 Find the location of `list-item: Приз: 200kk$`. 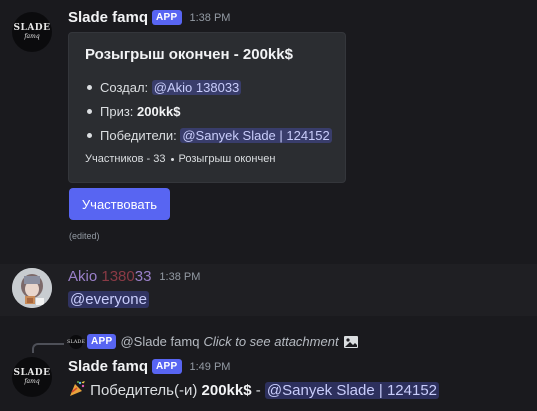

list-item: Приз: 200kk$ is located at coordinates (208, 111).